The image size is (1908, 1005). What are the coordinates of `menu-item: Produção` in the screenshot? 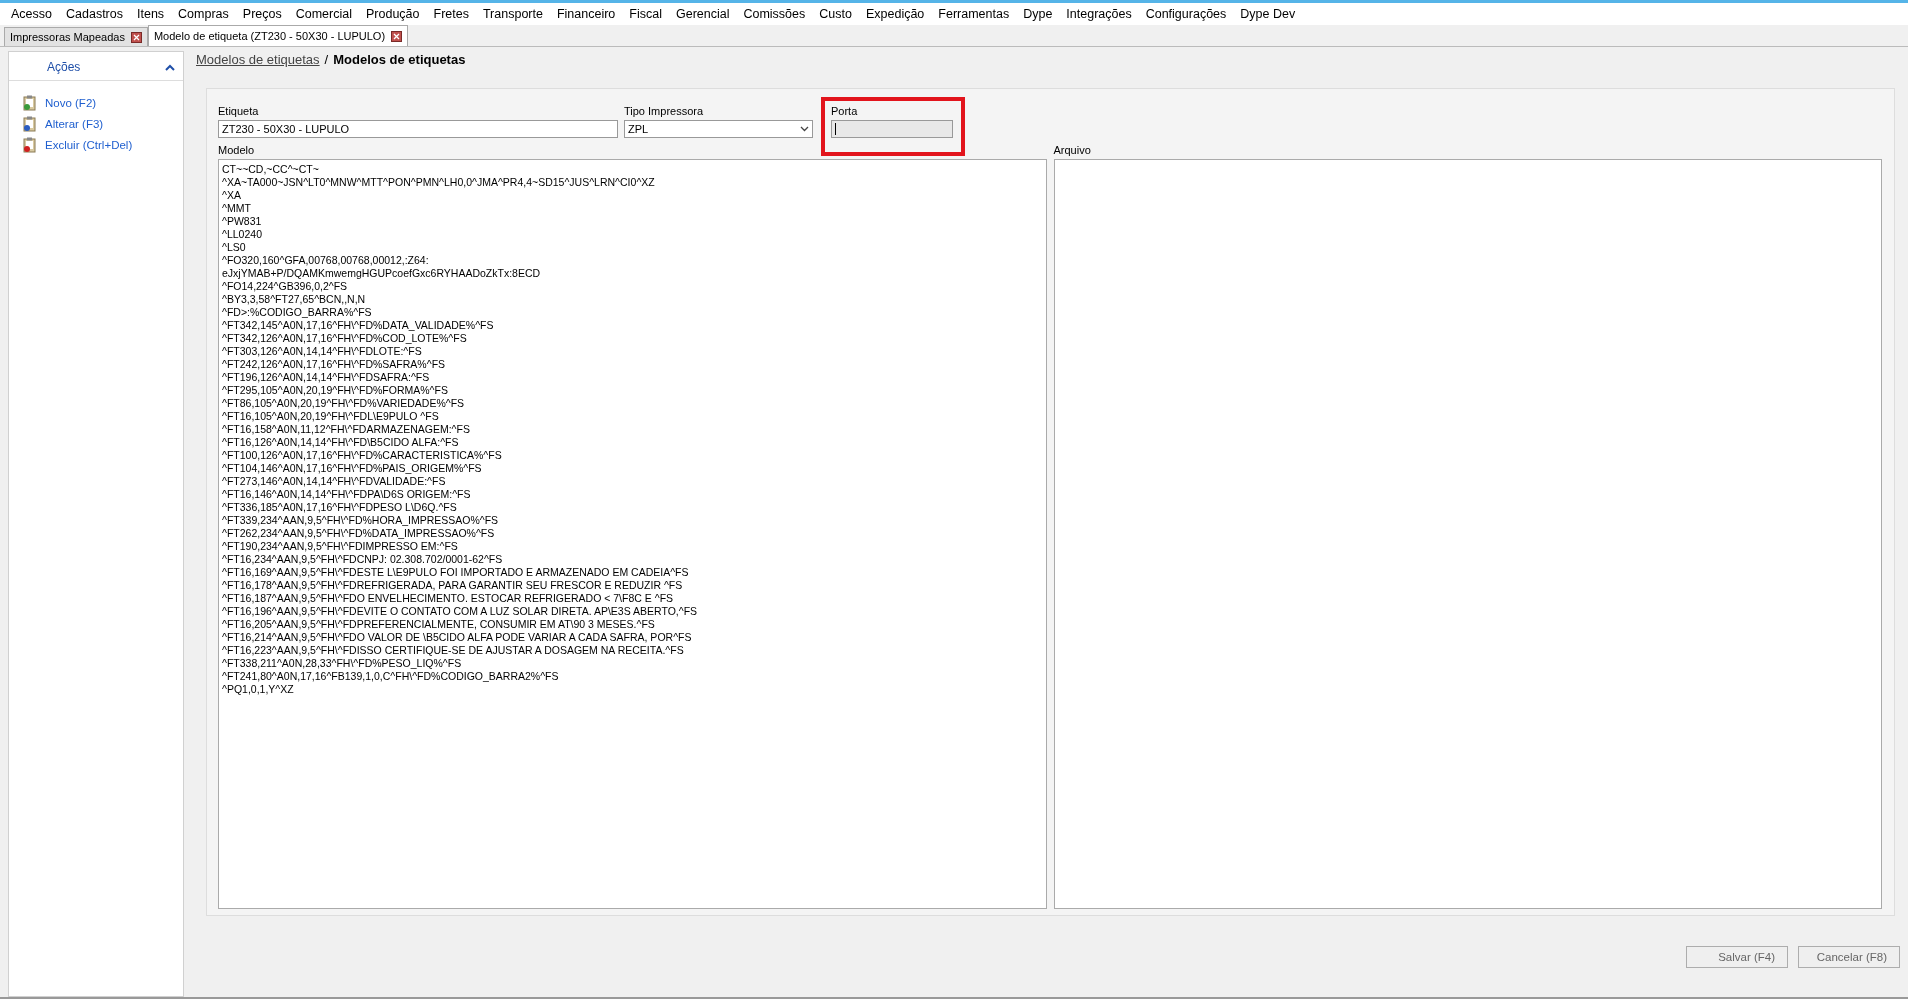 It's located at (393, 14).